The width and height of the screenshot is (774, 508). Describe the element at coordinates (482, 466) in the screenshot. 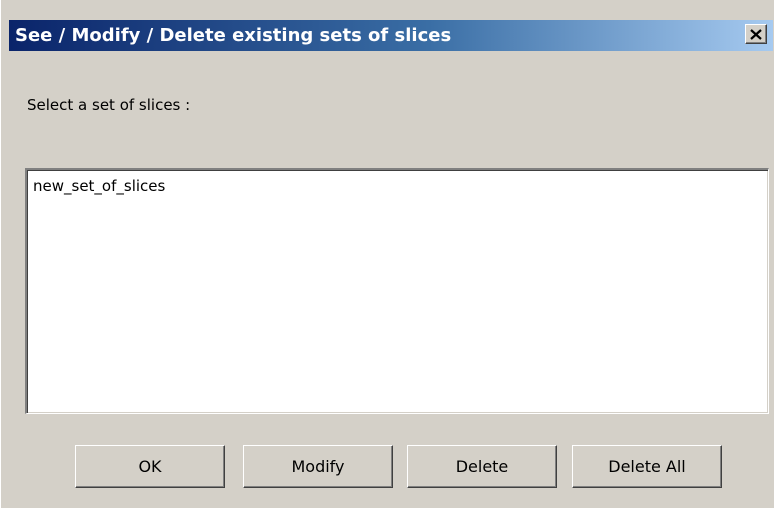

I see `delete-button: Delete` at that location.